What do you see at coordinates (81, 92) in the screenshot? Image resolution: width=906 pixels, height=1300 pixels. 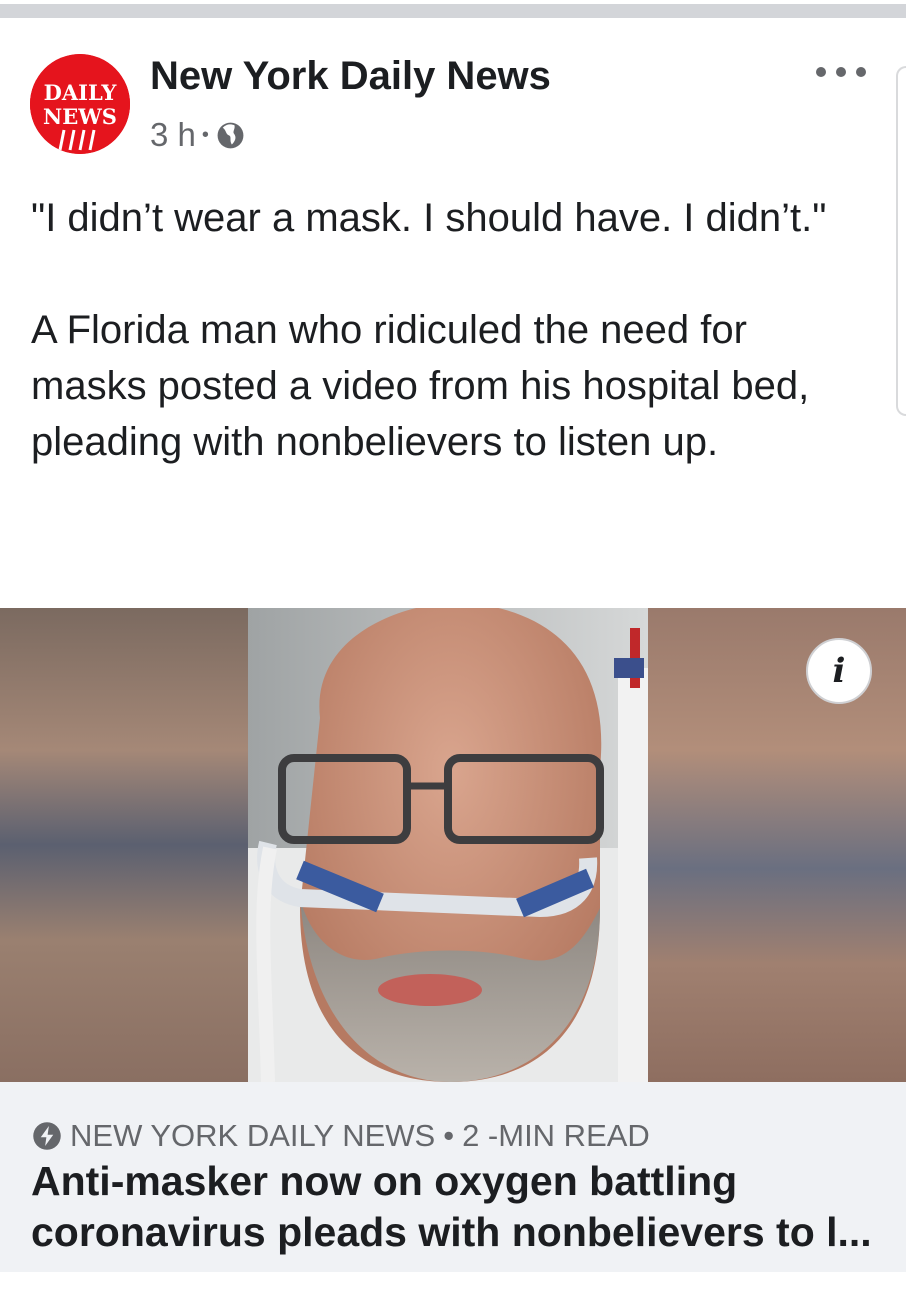 I see `svg-text: DAILY` at bounding box center [81, 92].